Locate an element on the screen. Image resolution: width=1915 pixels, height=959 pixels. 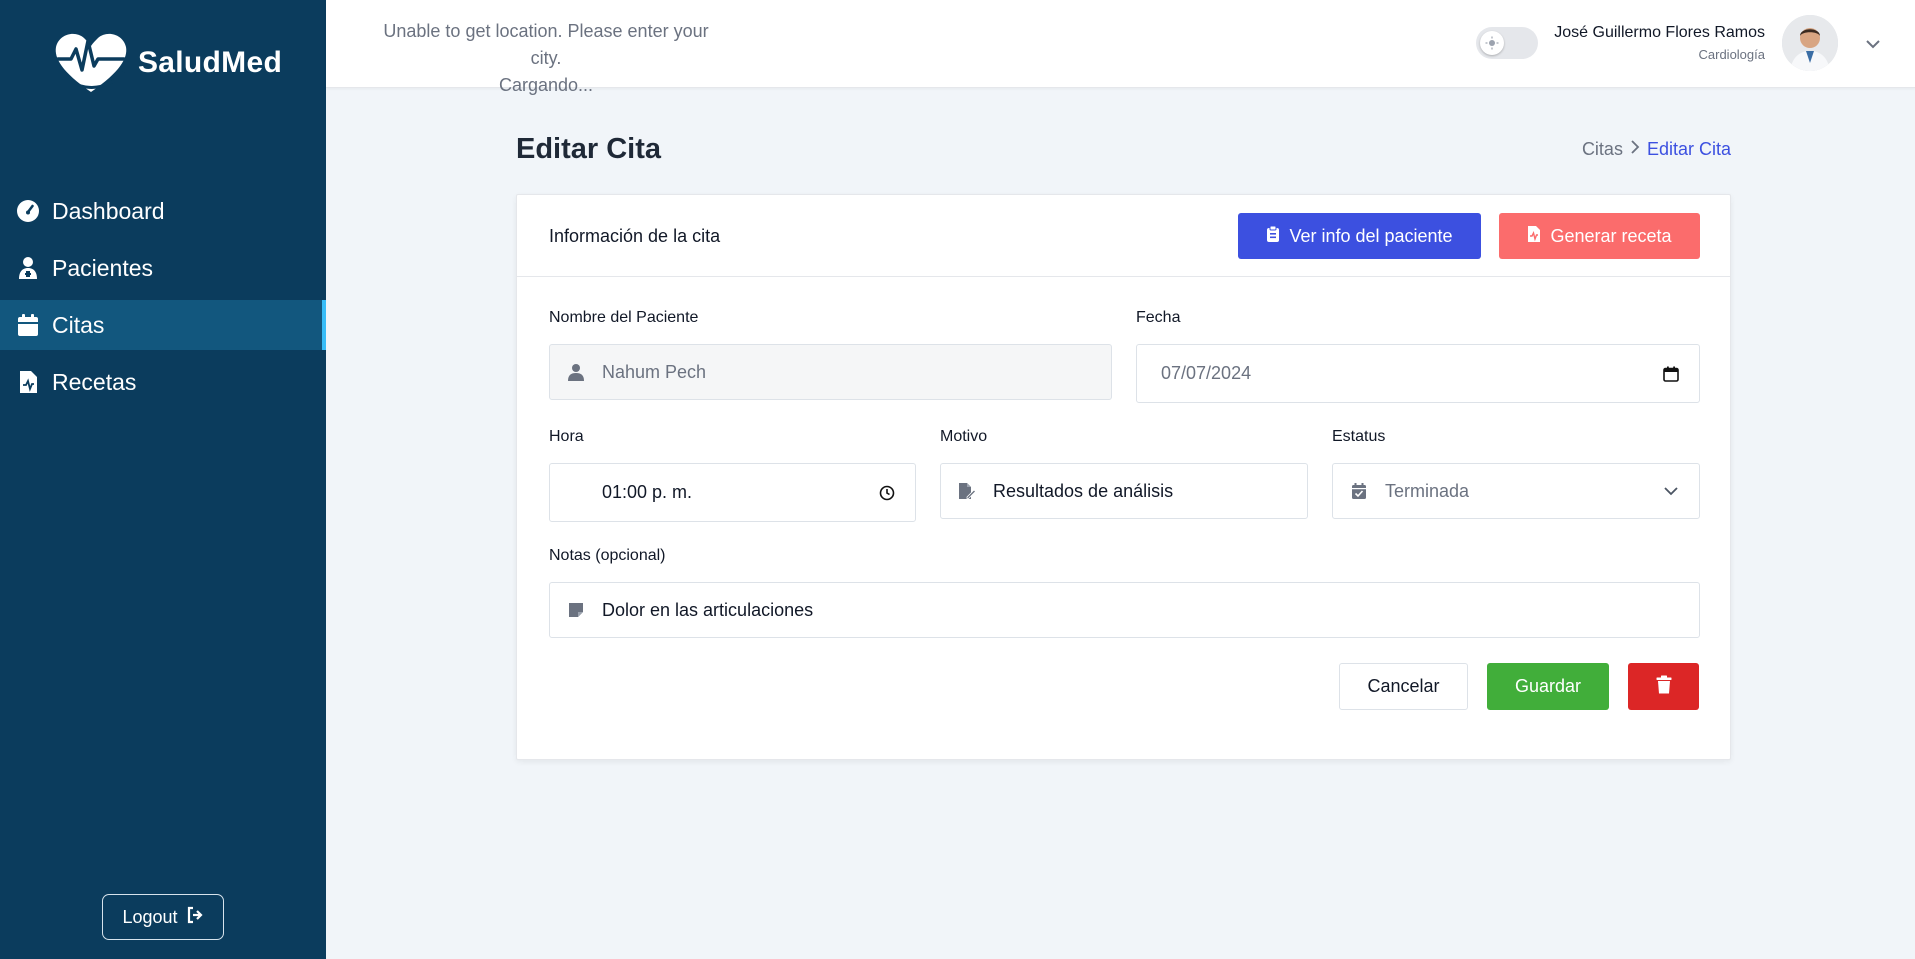
clock-icon is located at coordinates (887, 493).